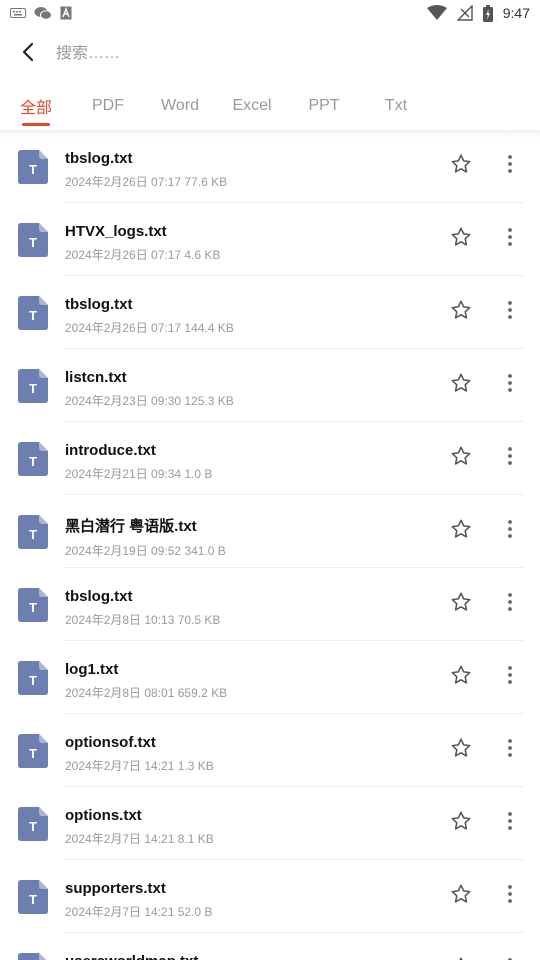 This screenshot has width=540, height=960. What do you see at coordinates (142, 608) in the screenshot?
I see `file-text: tbslog.txt 2024年2月8日 10:13 70.5 KB` at bounding box center [142, 608].